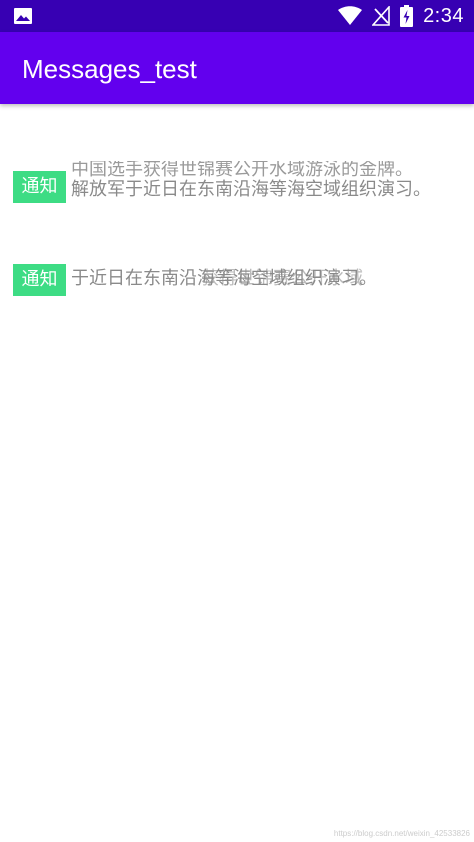  Describe the element at coordinates (237, 16) in the screenshot. I see `status-bar: 2:34` at that location.